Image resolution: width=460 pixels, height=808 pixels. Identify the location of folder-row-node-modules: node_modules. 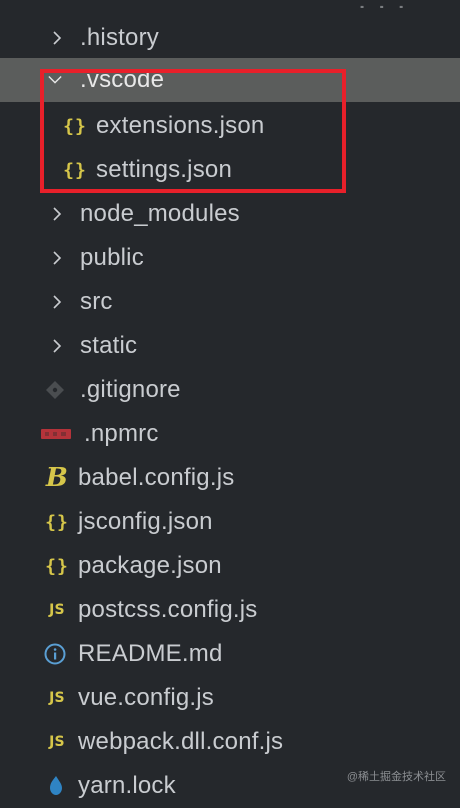
(230, 214).